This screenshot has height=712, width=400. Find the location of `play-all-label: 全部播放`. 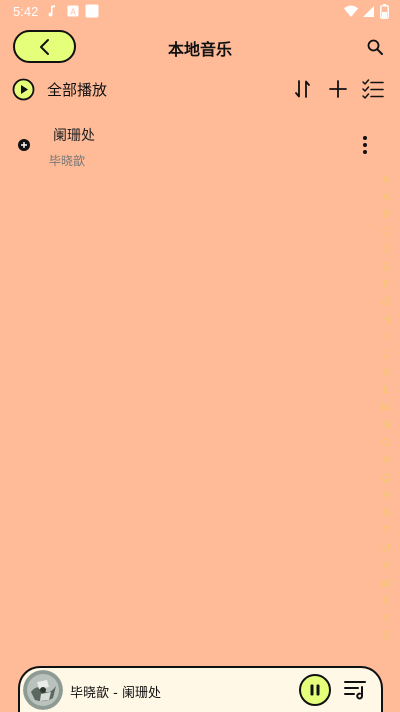

play-all-label: 全部播放 is located at coordinates (77, 89).